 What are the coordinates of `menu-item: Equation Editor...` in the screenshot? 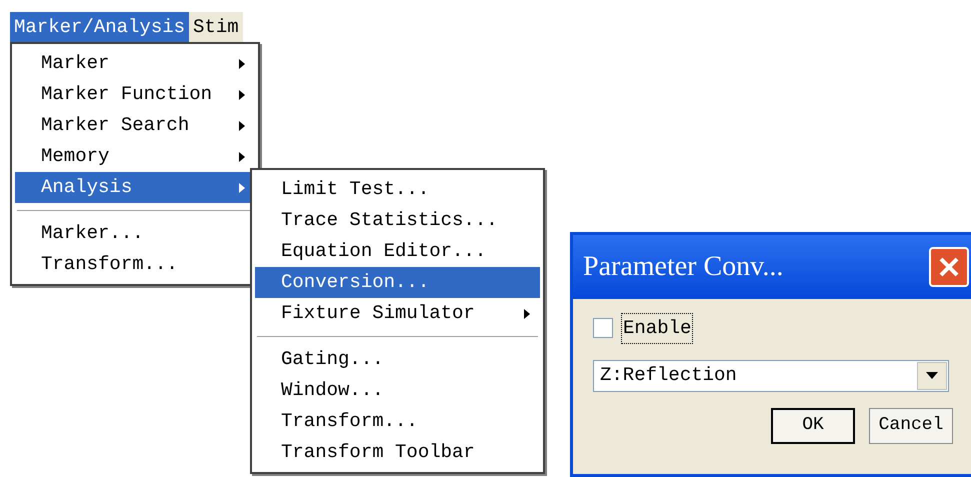 It's located at (397, 251).